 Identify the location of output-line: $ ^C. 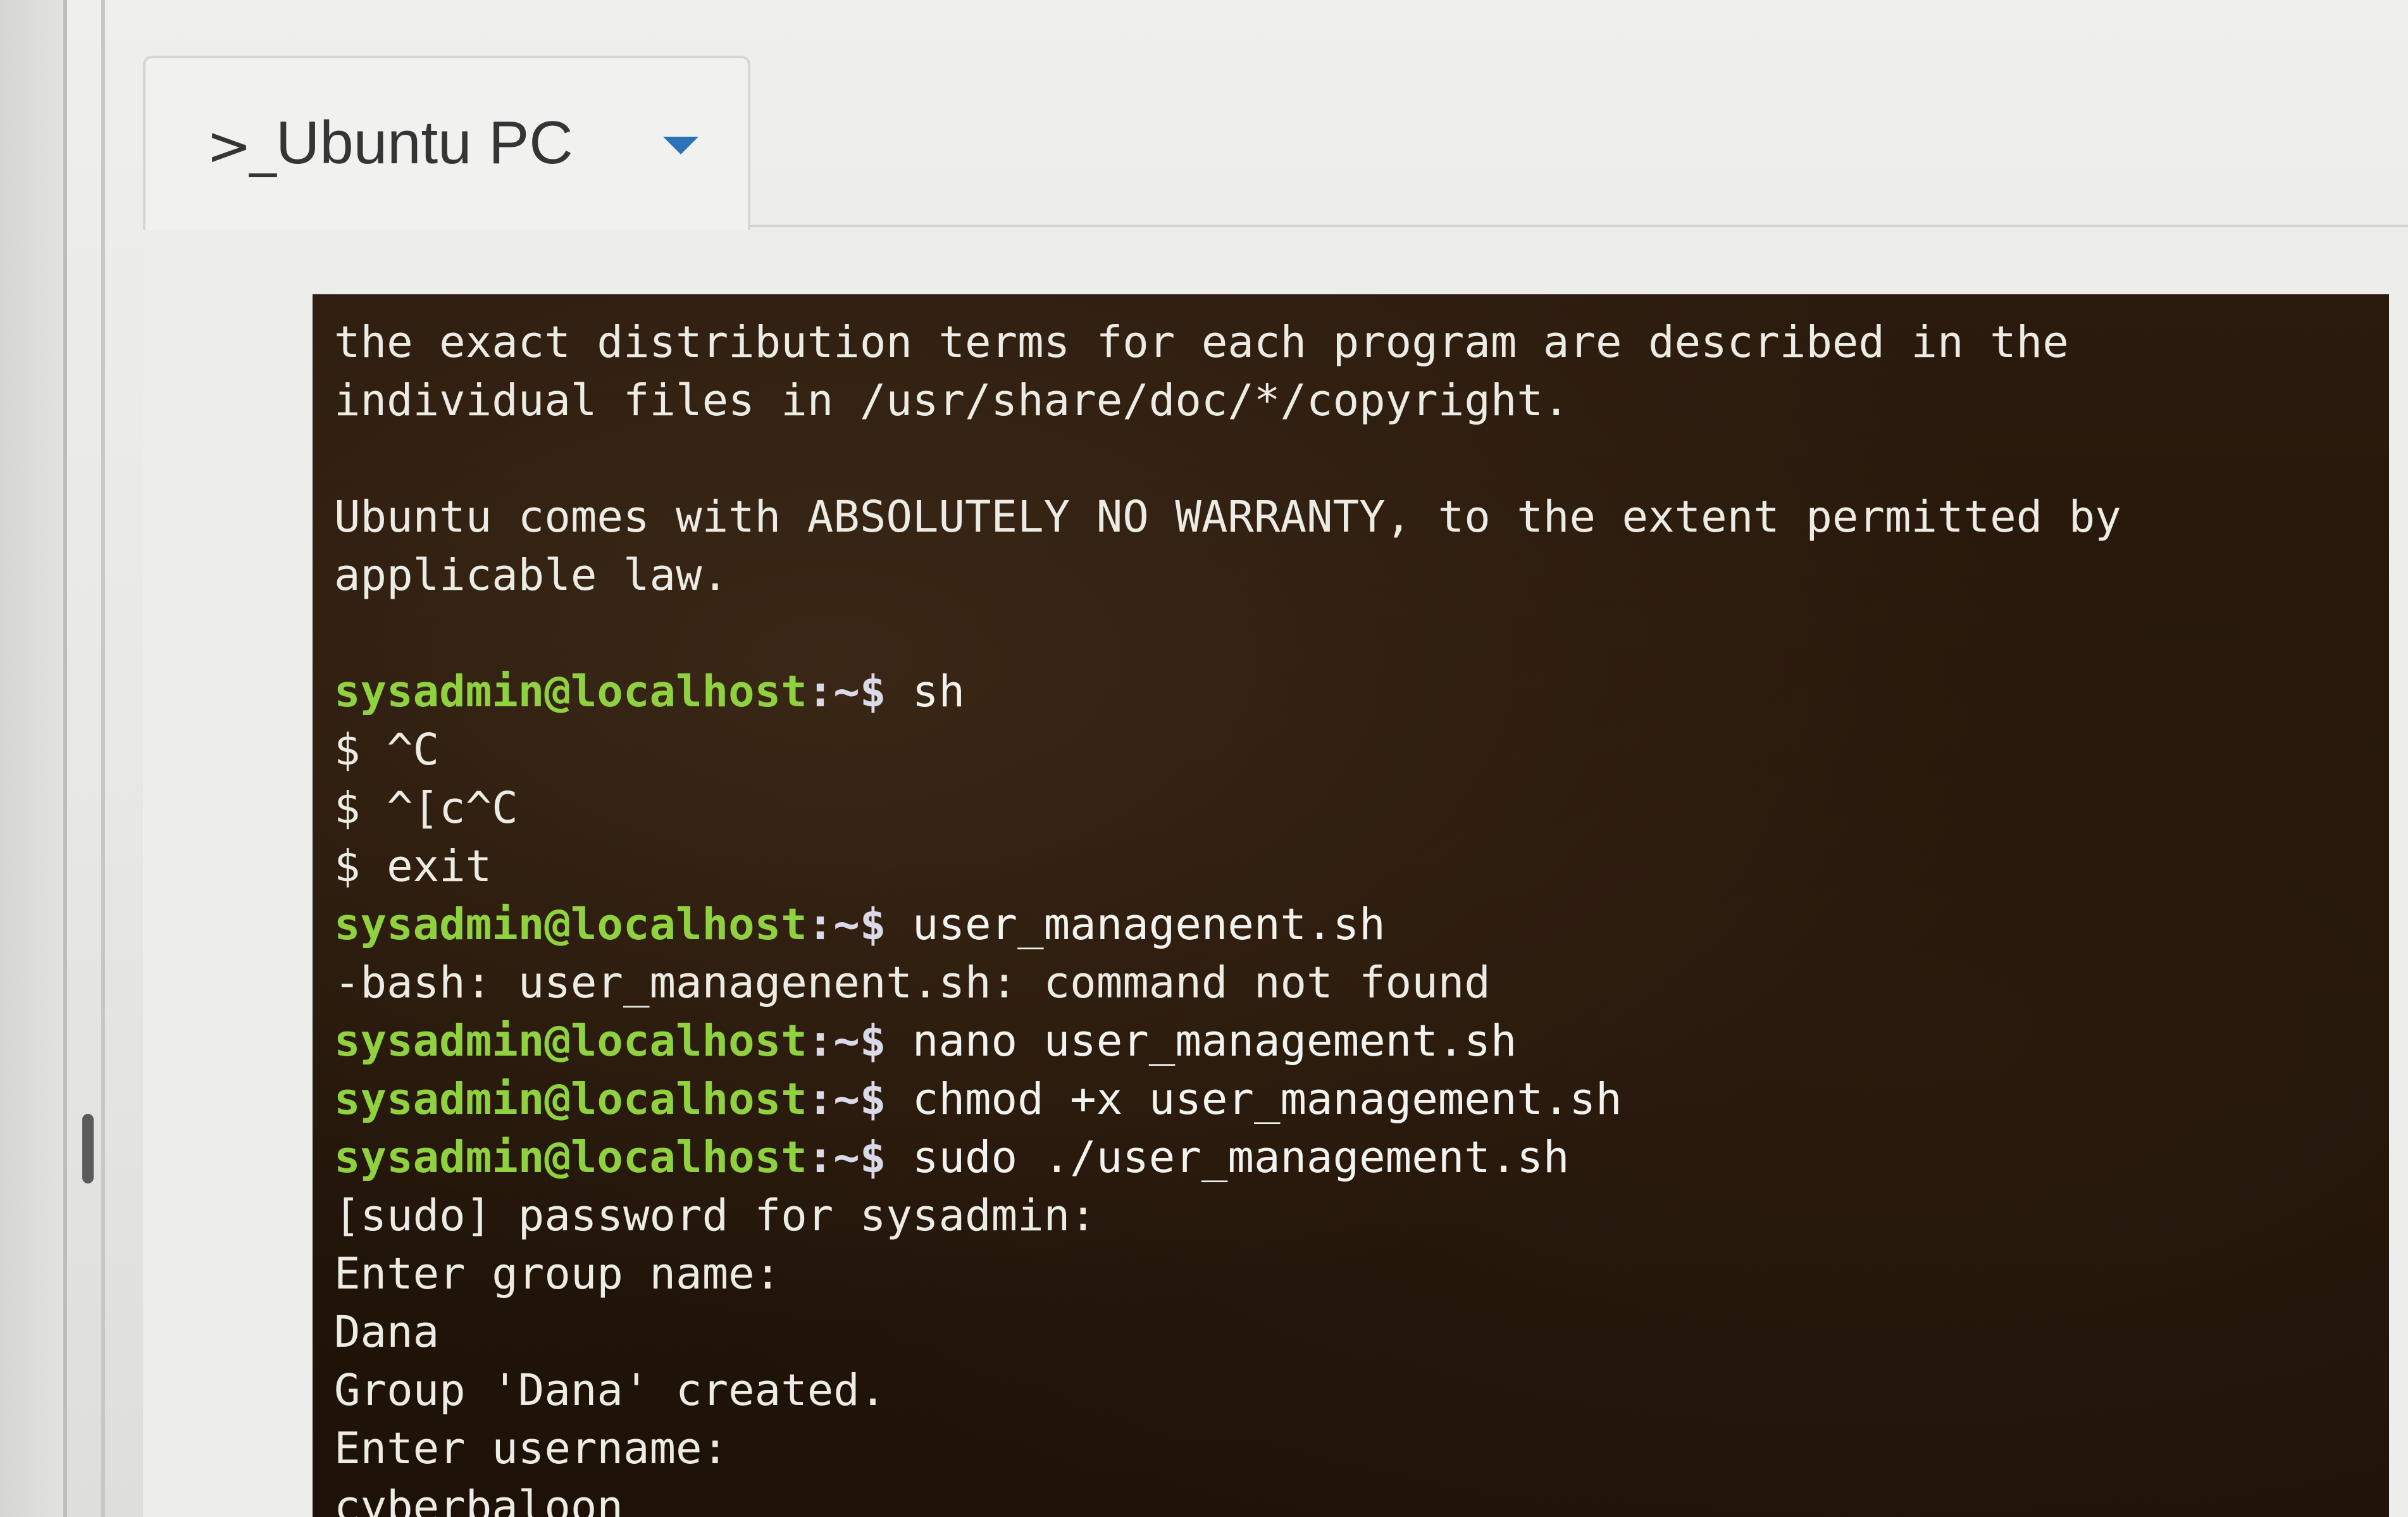
(387, 750).